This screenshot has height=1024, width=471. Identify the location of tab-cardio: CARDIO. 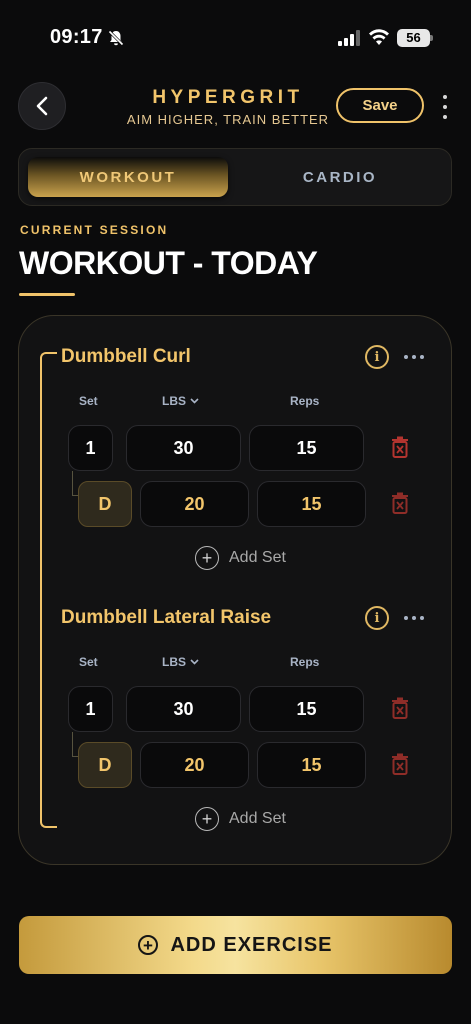
(340, 177).